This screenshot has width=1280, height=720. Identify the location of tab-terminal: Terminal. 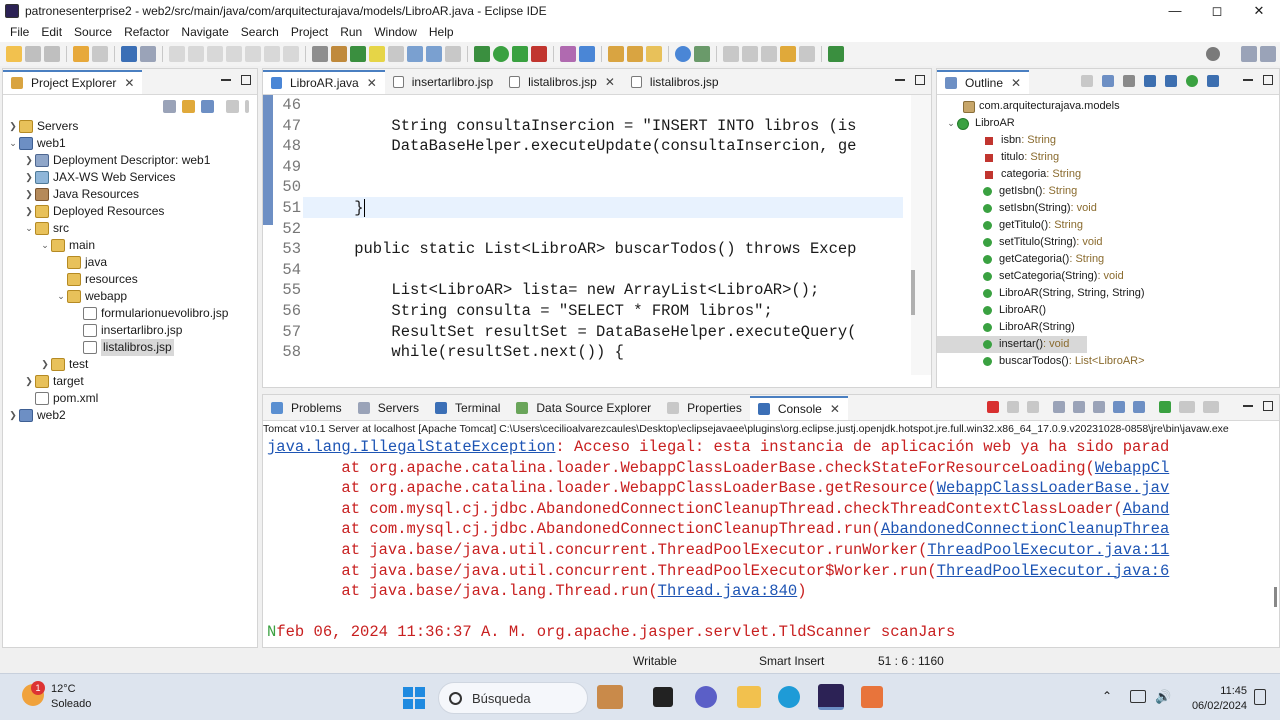
(467, 408).